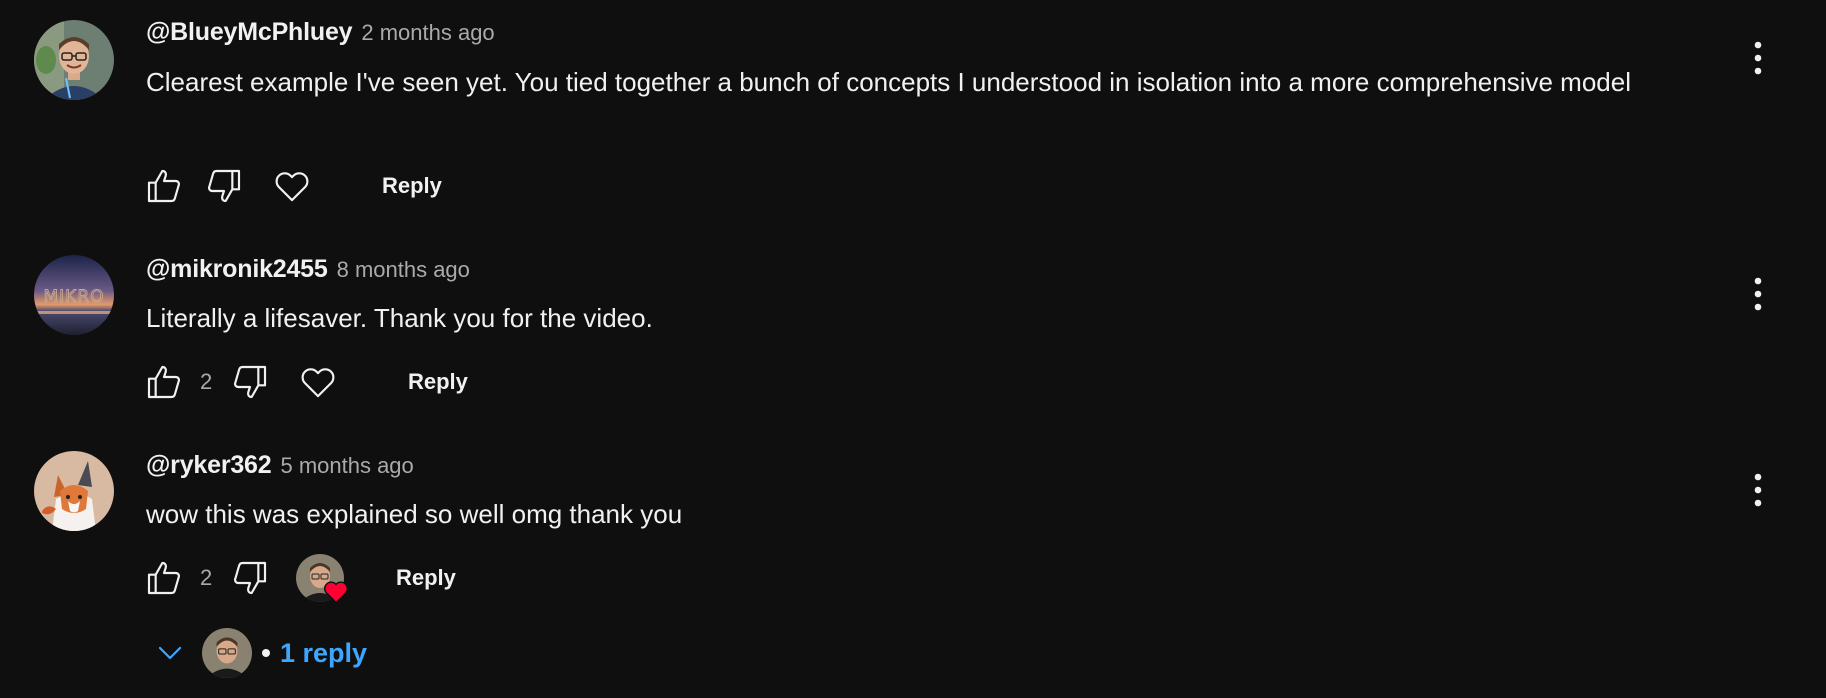 This screenshot has height=698, width=1826. I want to click on author-name: @ryker362, so click(209, 465).